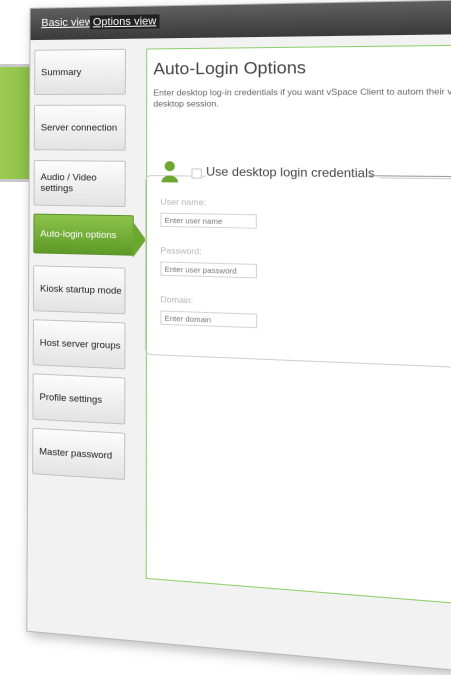  I want to click on sidebar-item-label: Host server groups, so click(80, 344).